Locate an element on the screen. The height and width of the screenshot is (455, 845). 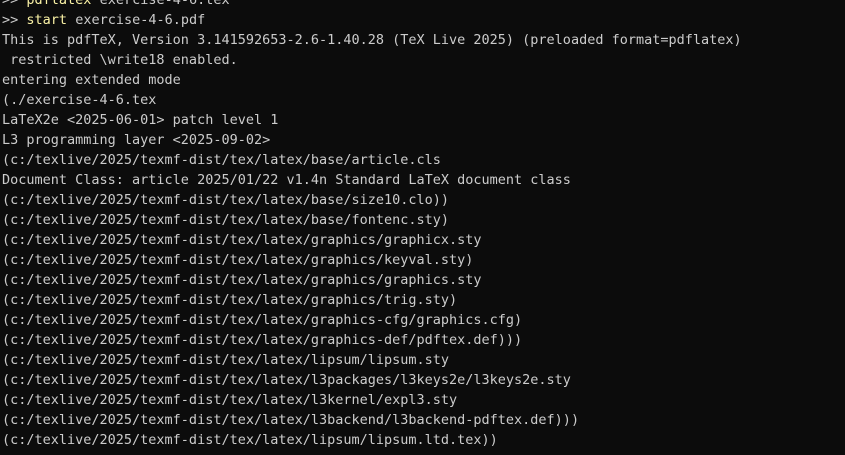
output-line: restricted \write18 enabled. is located at coordinates (120, 60).